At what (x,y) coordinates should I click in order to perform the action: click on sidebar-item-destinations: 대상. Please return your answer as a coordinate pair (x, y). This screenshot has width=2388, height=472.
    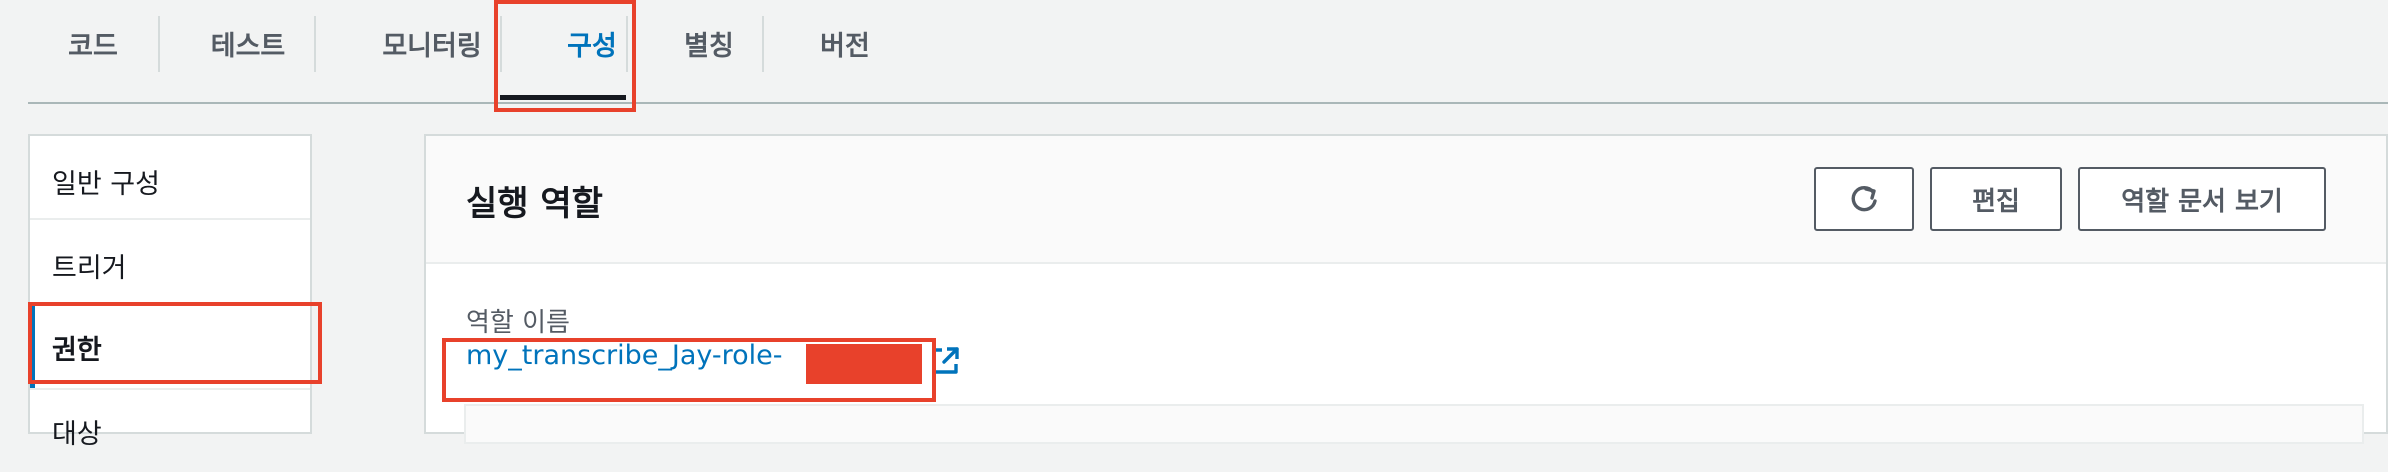
    Looking at the image, I should click on (170, 431).